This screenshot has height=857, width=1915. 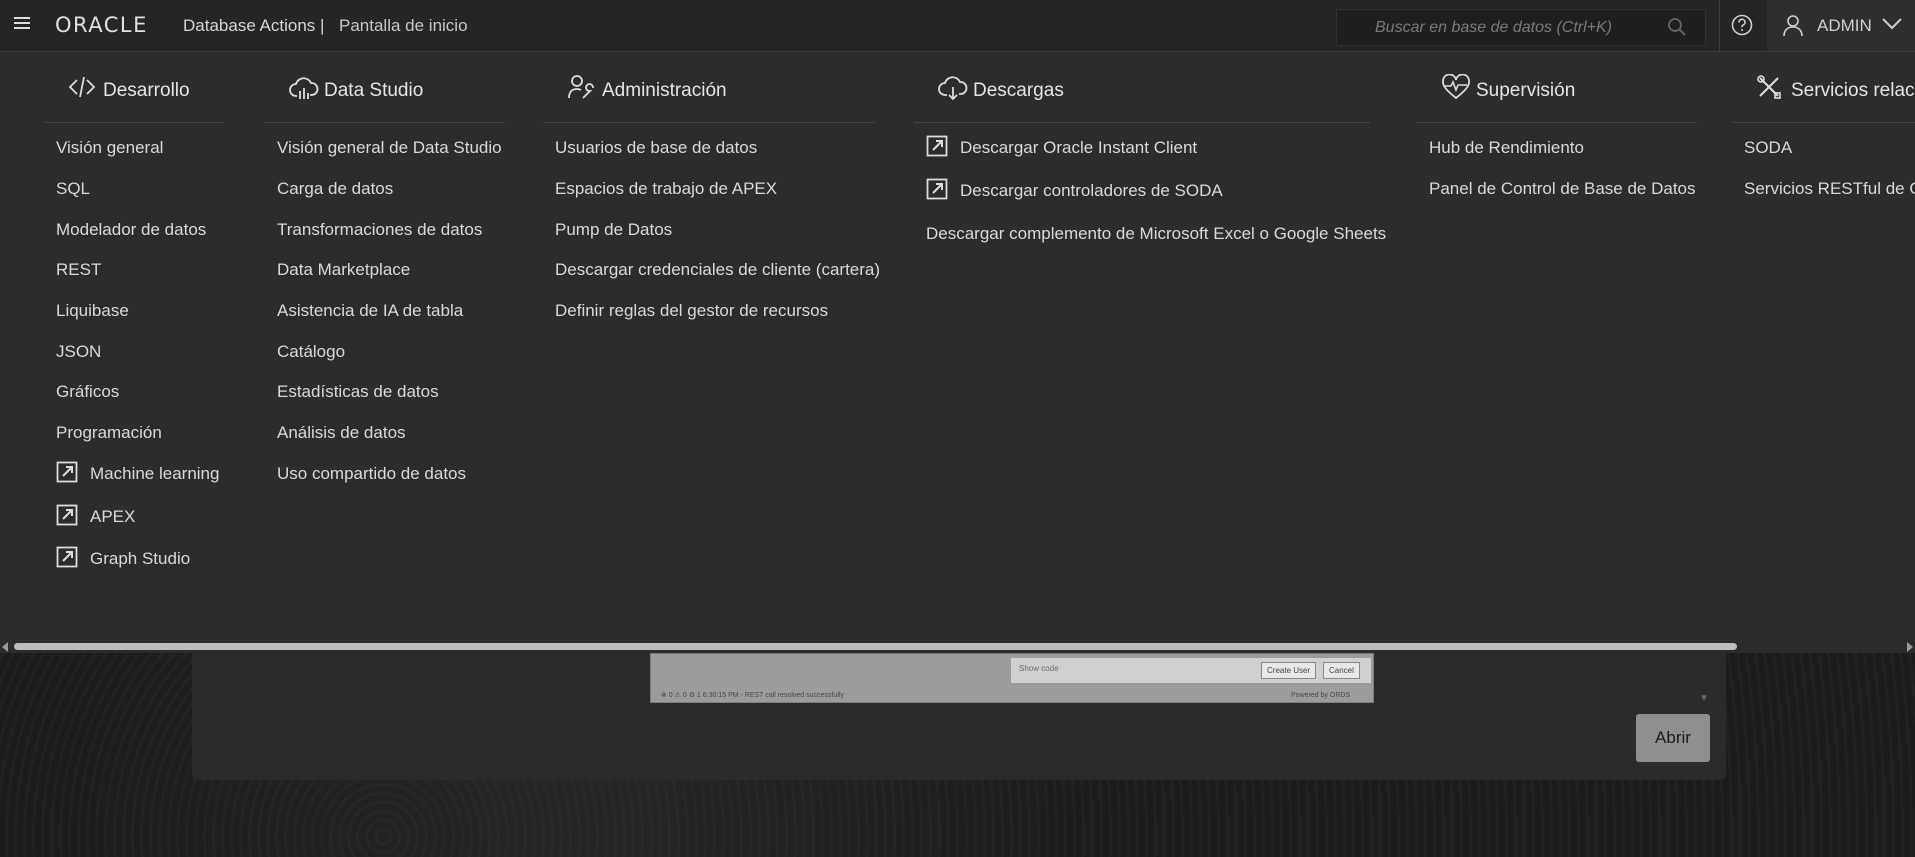 I want to click on menu-item-rest: REST, so click(x=78, y=270).